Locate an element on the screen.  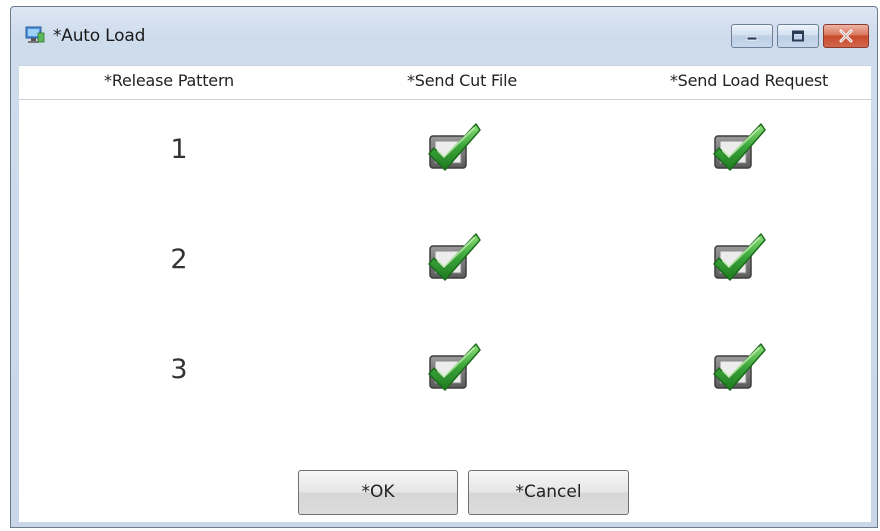
window-title: *Auto Load is located at coordinates (99, 36).